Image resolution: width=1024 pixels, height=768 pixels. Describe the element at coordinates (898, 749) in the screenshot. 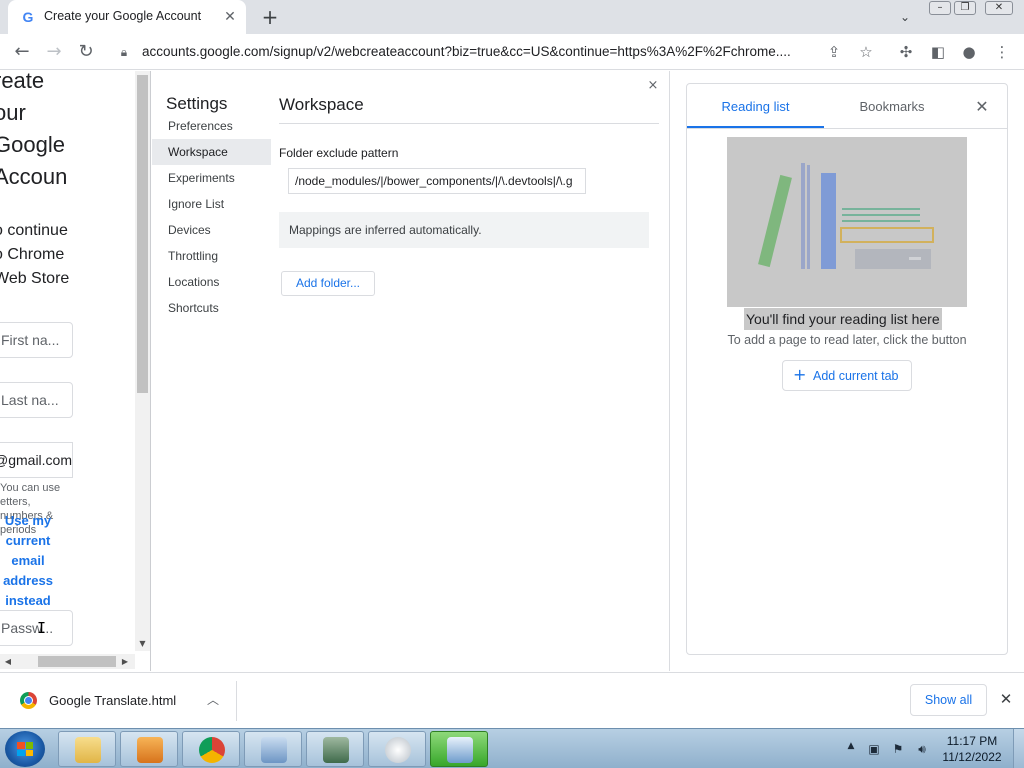

I see `action-center-flag-icon: ⚑` at that location.